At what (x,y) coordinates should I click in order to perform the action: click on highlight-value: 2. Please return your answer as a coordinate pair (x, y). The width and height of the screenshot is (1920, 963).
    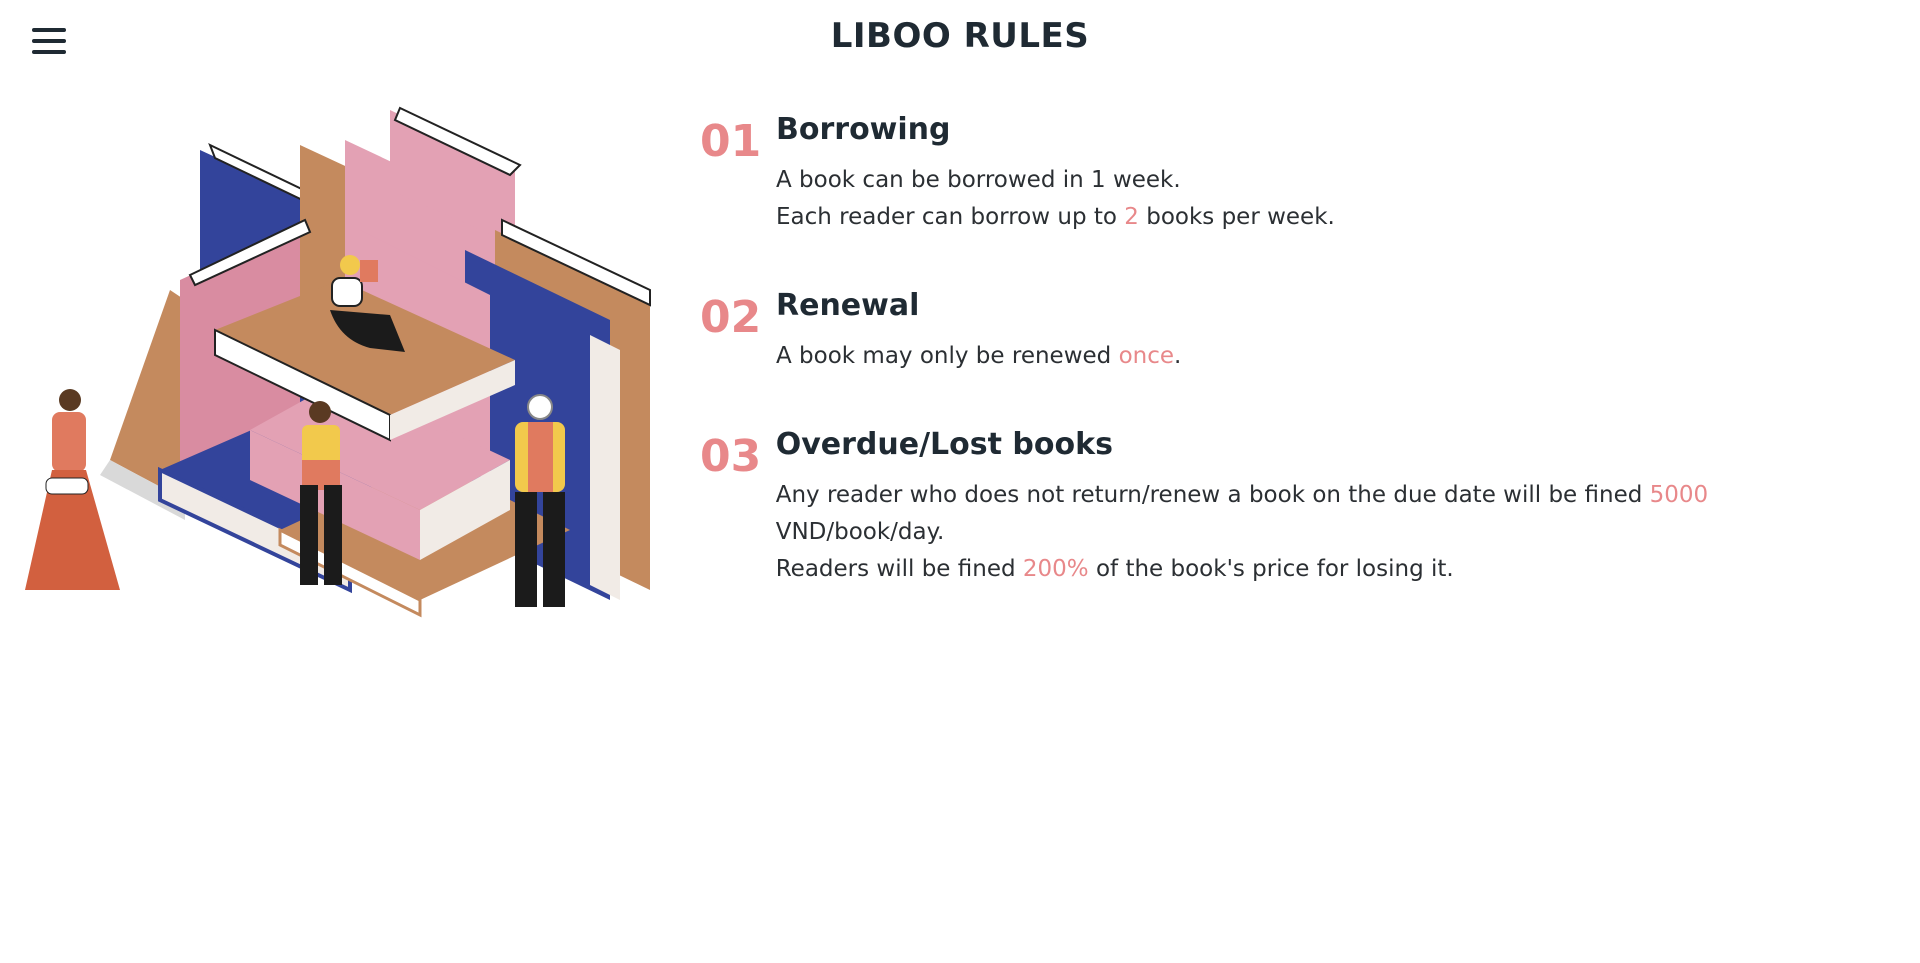
    Looking at the image, I should click on (1131, 217).